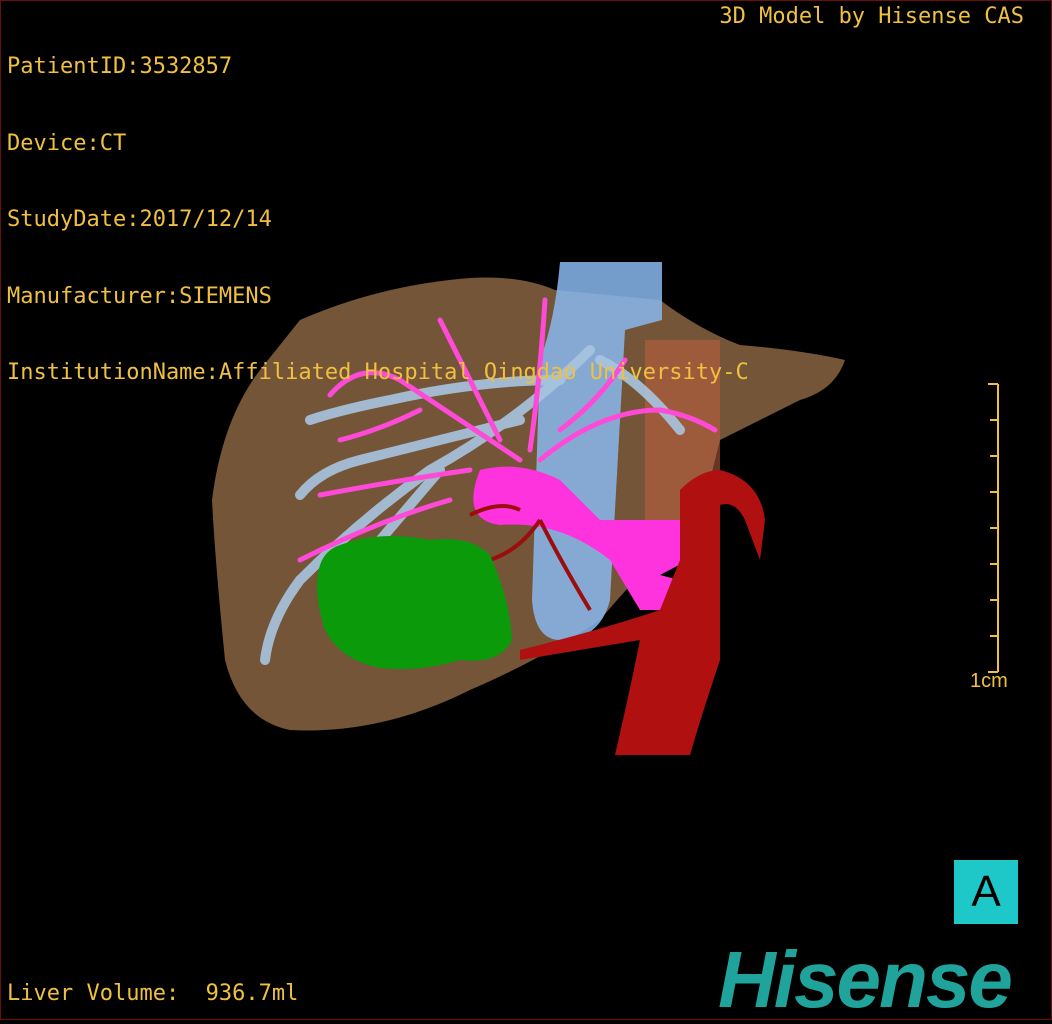 The width and height of the screenshot is (1052, 1024). I want to click on liver-volume: Liver Volume: 936.7ml, so click(153, 993).